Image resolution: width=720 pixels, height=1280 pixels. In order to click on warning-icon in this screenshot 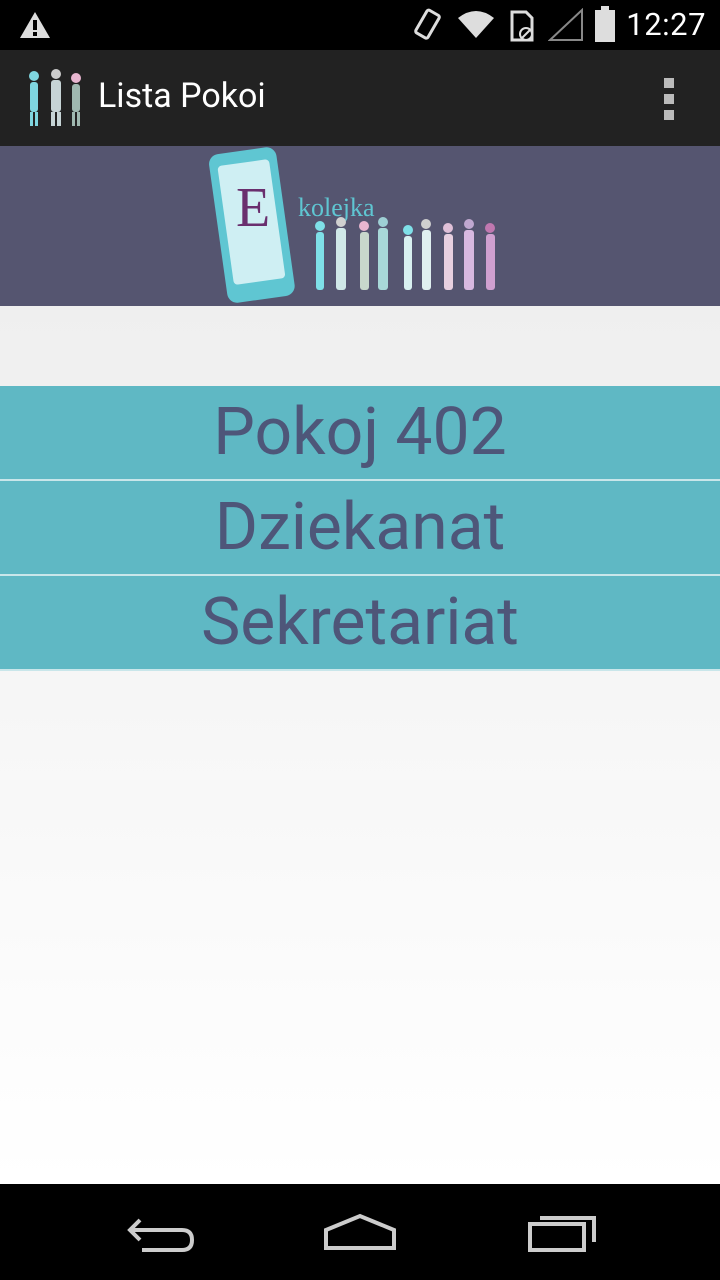, I will do `click(35, 25)`.